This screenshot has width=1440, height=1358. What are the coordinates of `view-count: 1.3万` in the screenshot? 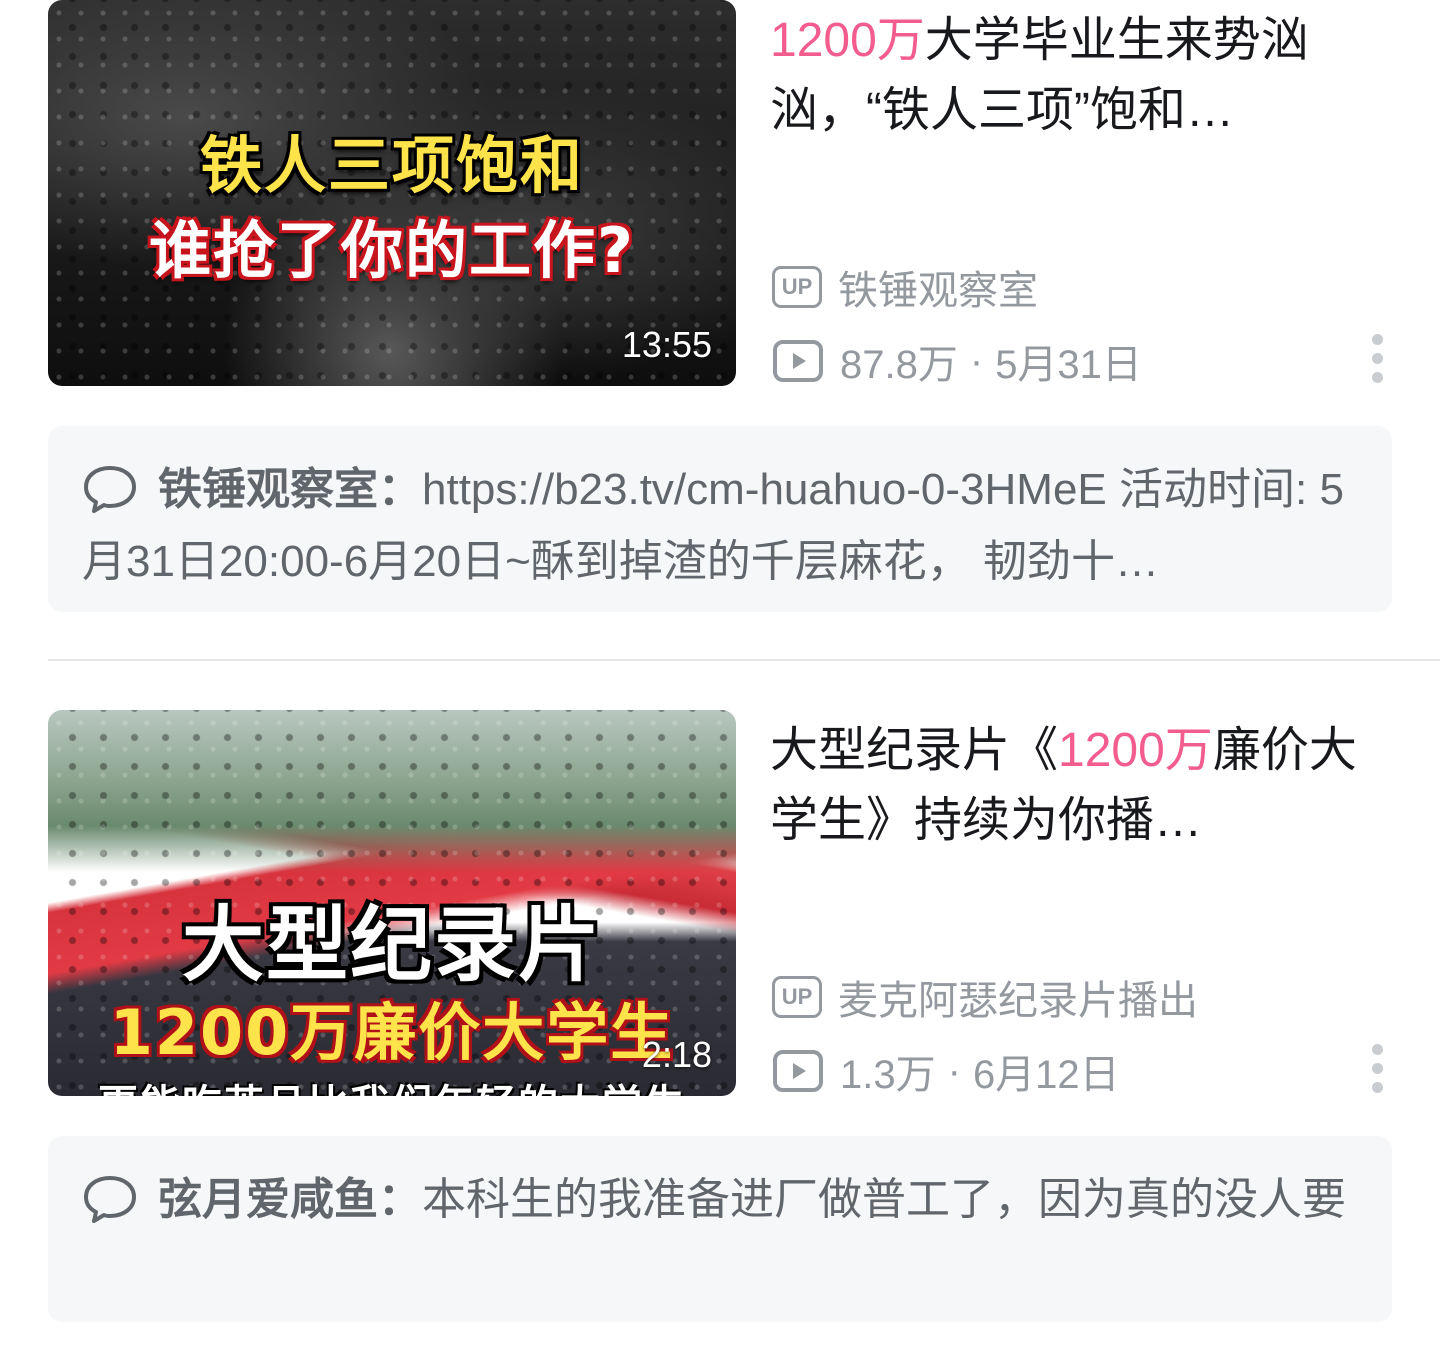 It's located at (888, 1075).